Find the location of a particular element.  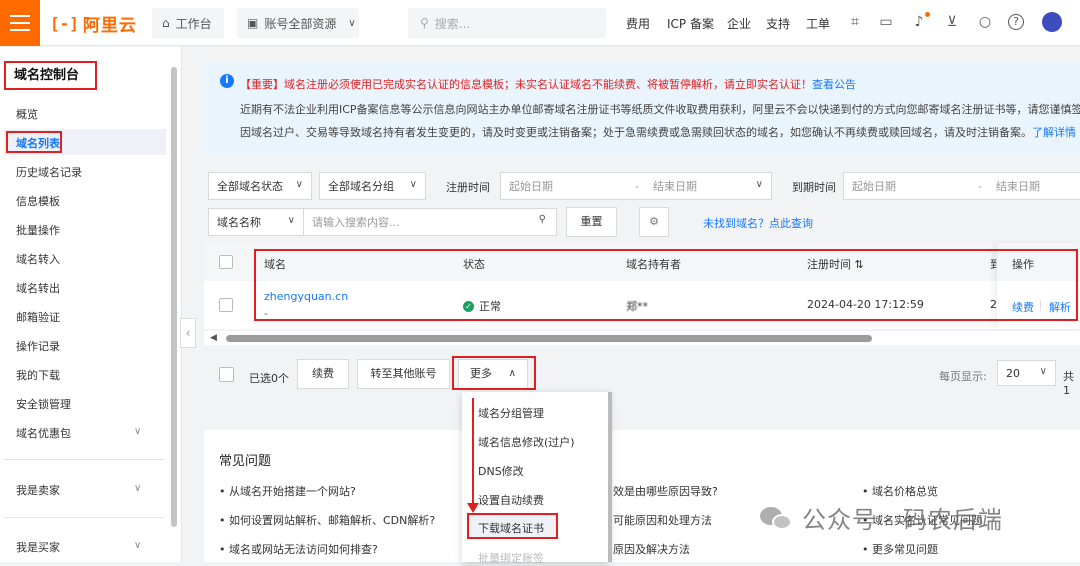

faq-link: 效是由哪些原因导致? is located at coordinates (665, 491).